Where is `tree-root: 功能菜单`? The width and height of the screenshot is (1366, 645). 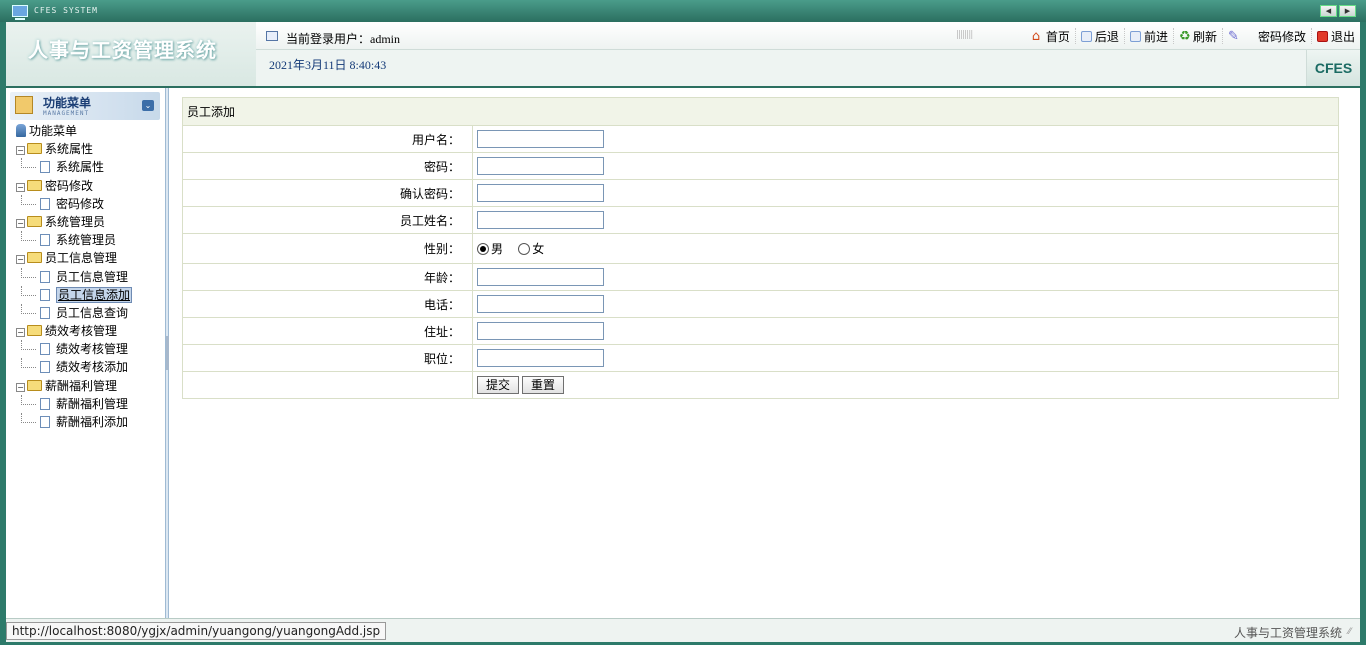
tree-root: 功能菜单 is located at coordinates (74, 131).